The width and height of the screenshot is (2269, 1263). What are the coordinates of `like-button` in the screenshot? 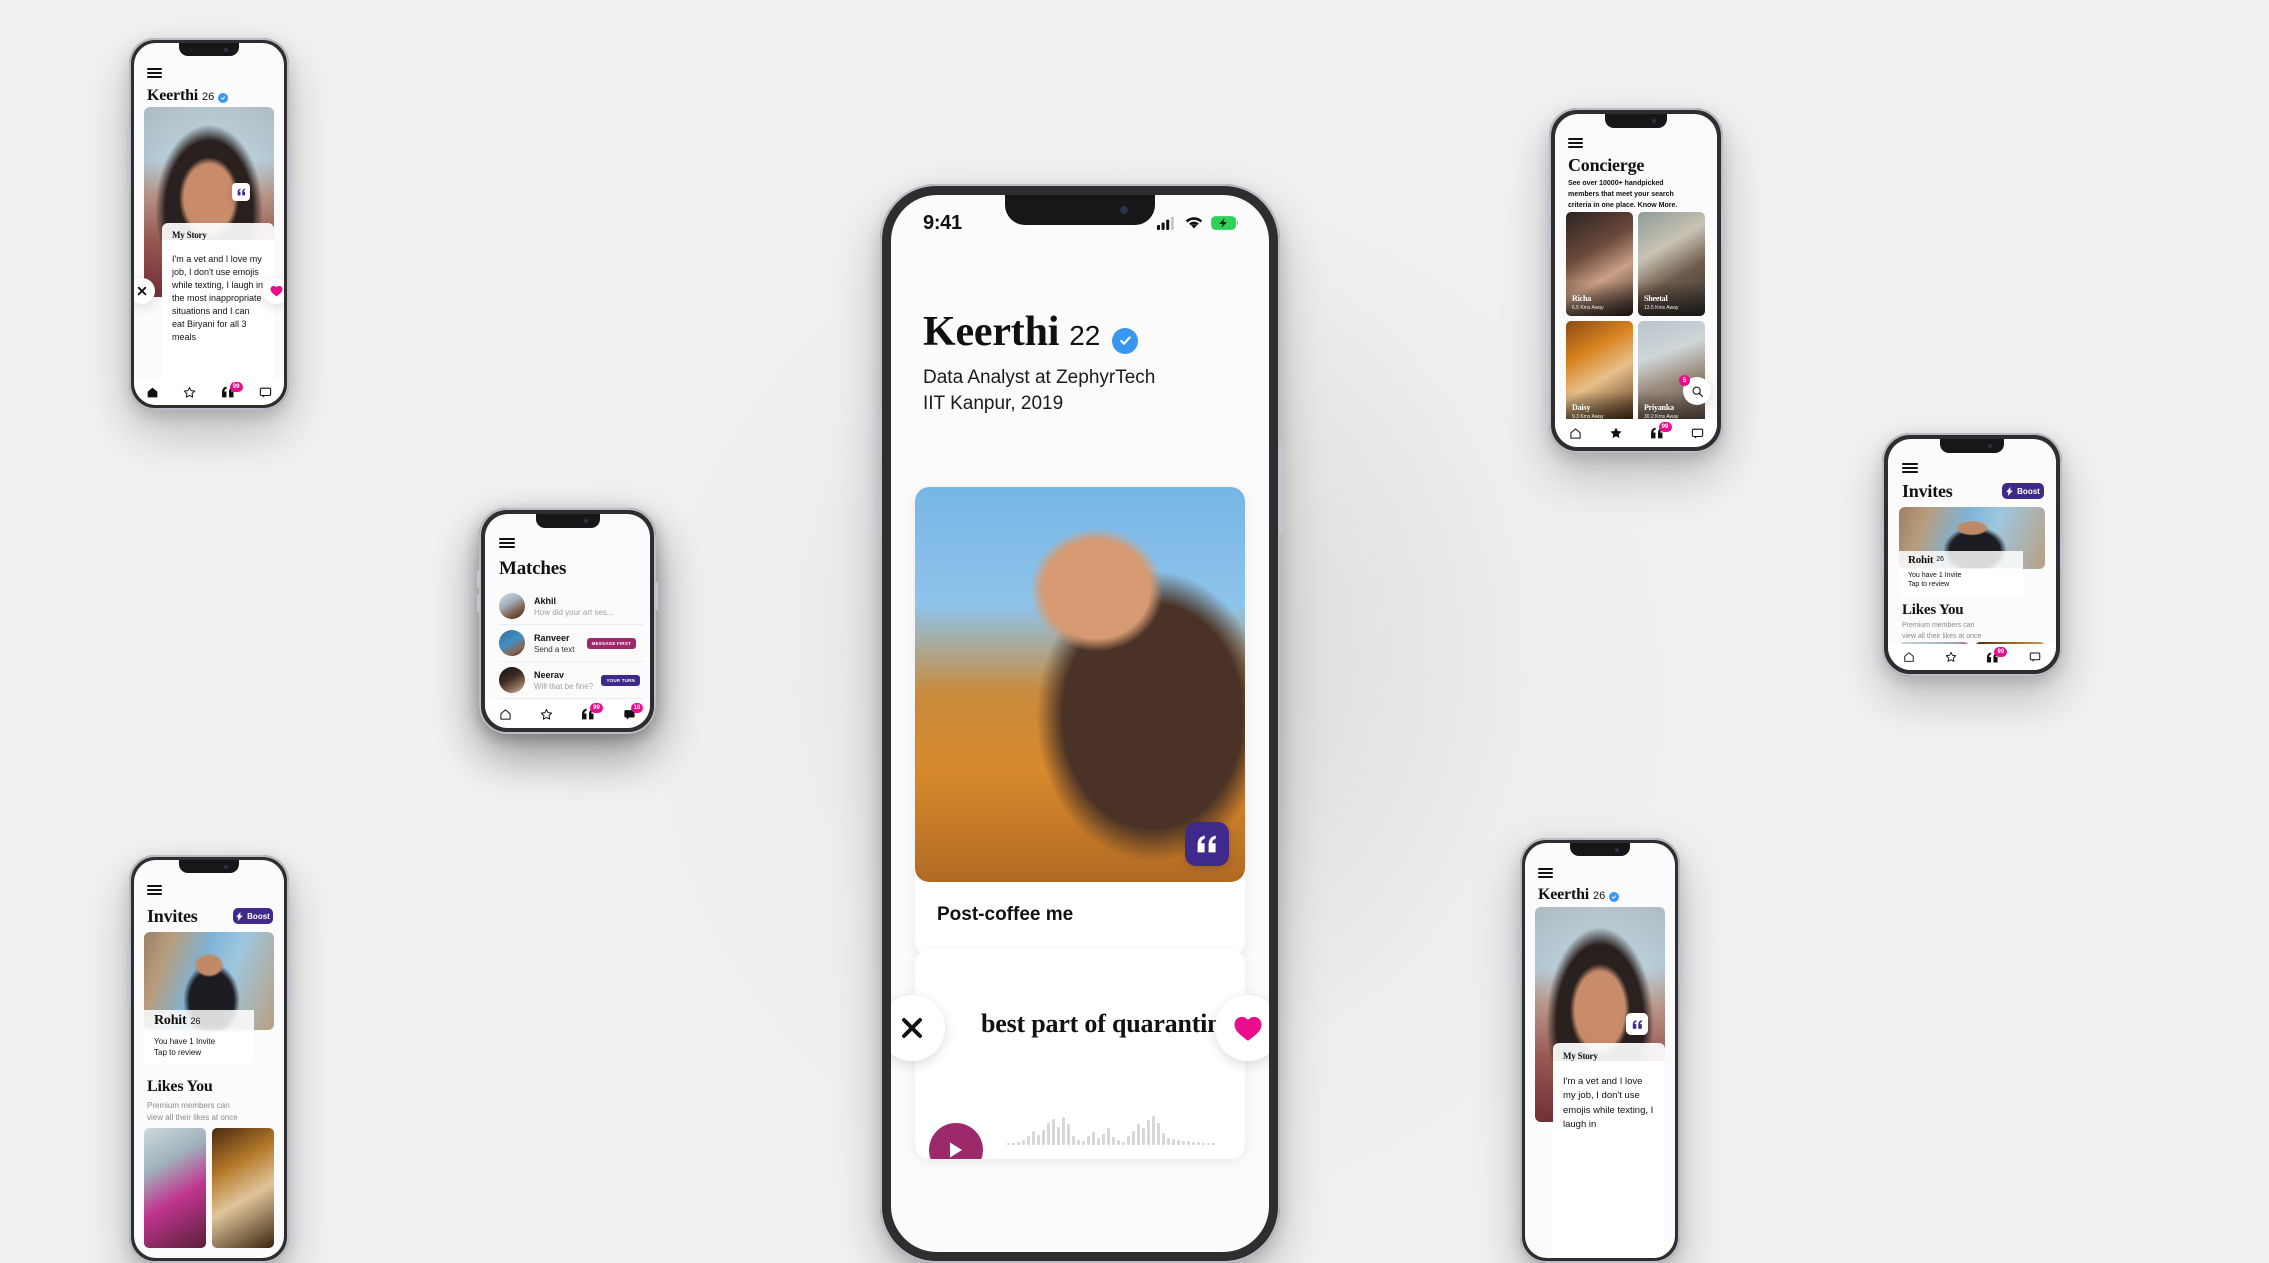 It's located at (273, 291).